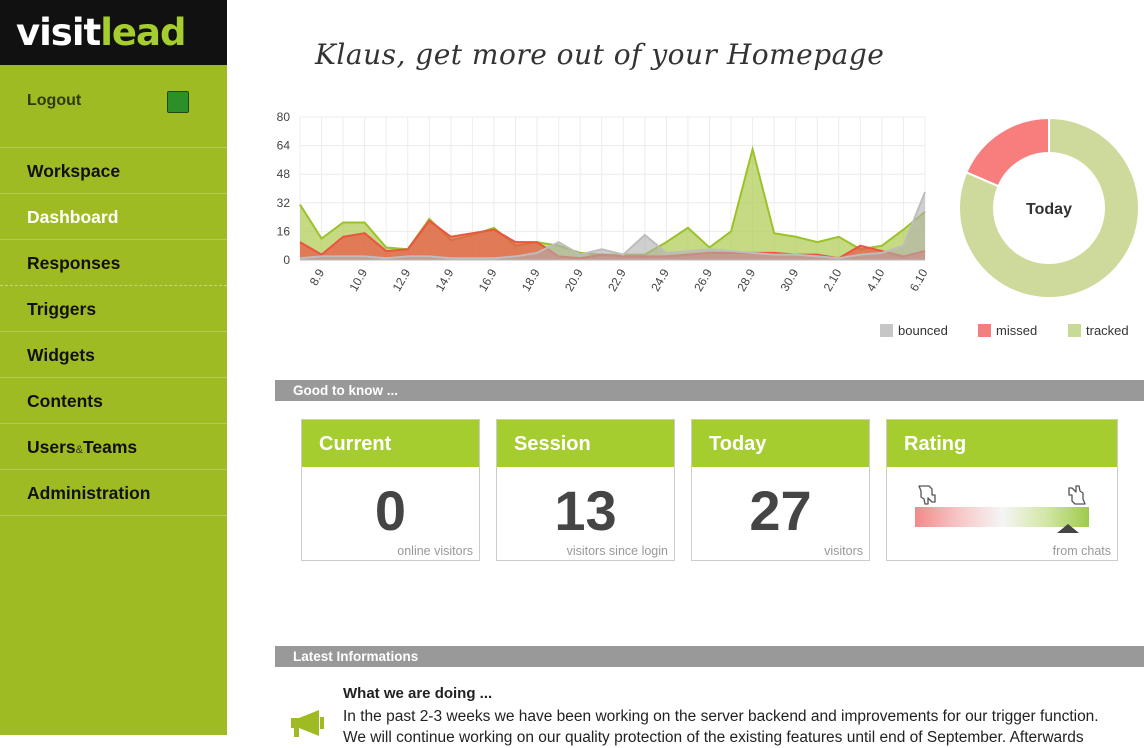  I want to click on x-tick-label: 6.10, so click(919, 280).